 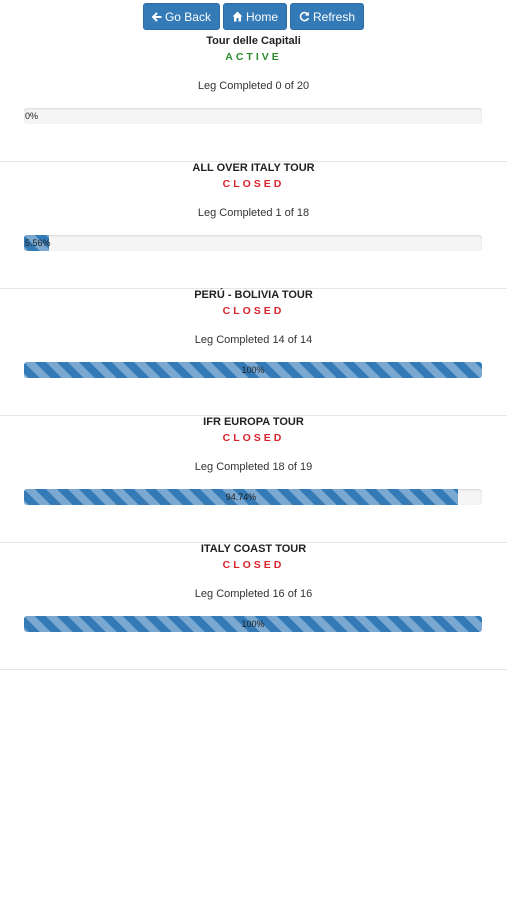 I want to click on refresh-button: Refresh, so click(x=327, y=16).